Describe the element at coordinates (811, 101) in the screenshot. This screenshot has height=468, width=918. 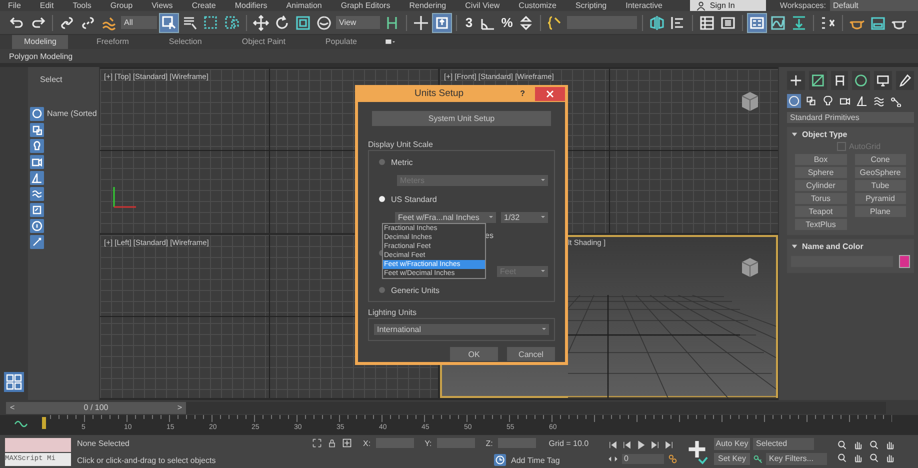
I see `shapes-icon` at that location.